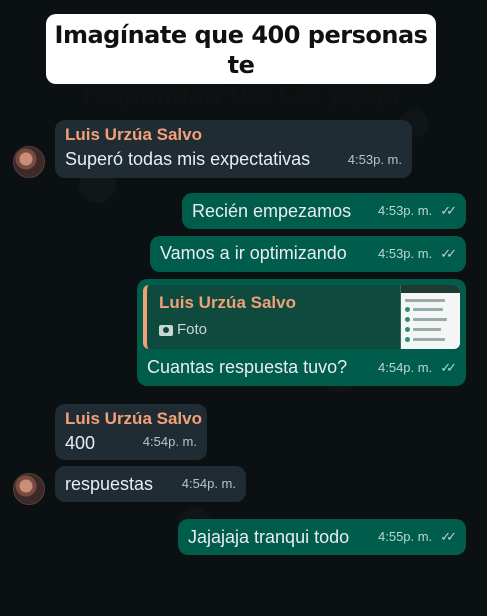  I want to click on message-outgoing: Recién empezamos 4:53p. m. ✓✓, so click(324, 211).